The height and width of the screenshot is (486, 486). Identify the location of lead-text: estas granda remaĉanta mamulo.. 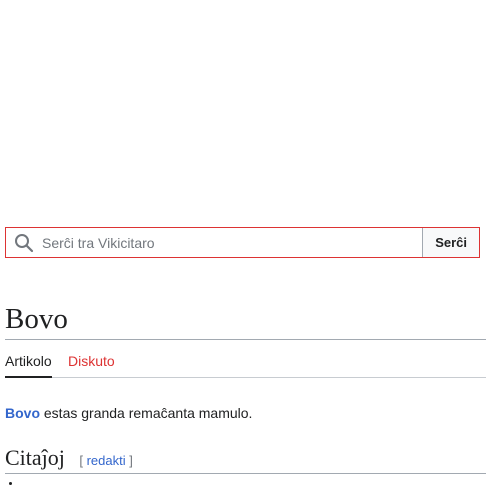
(146, 413).